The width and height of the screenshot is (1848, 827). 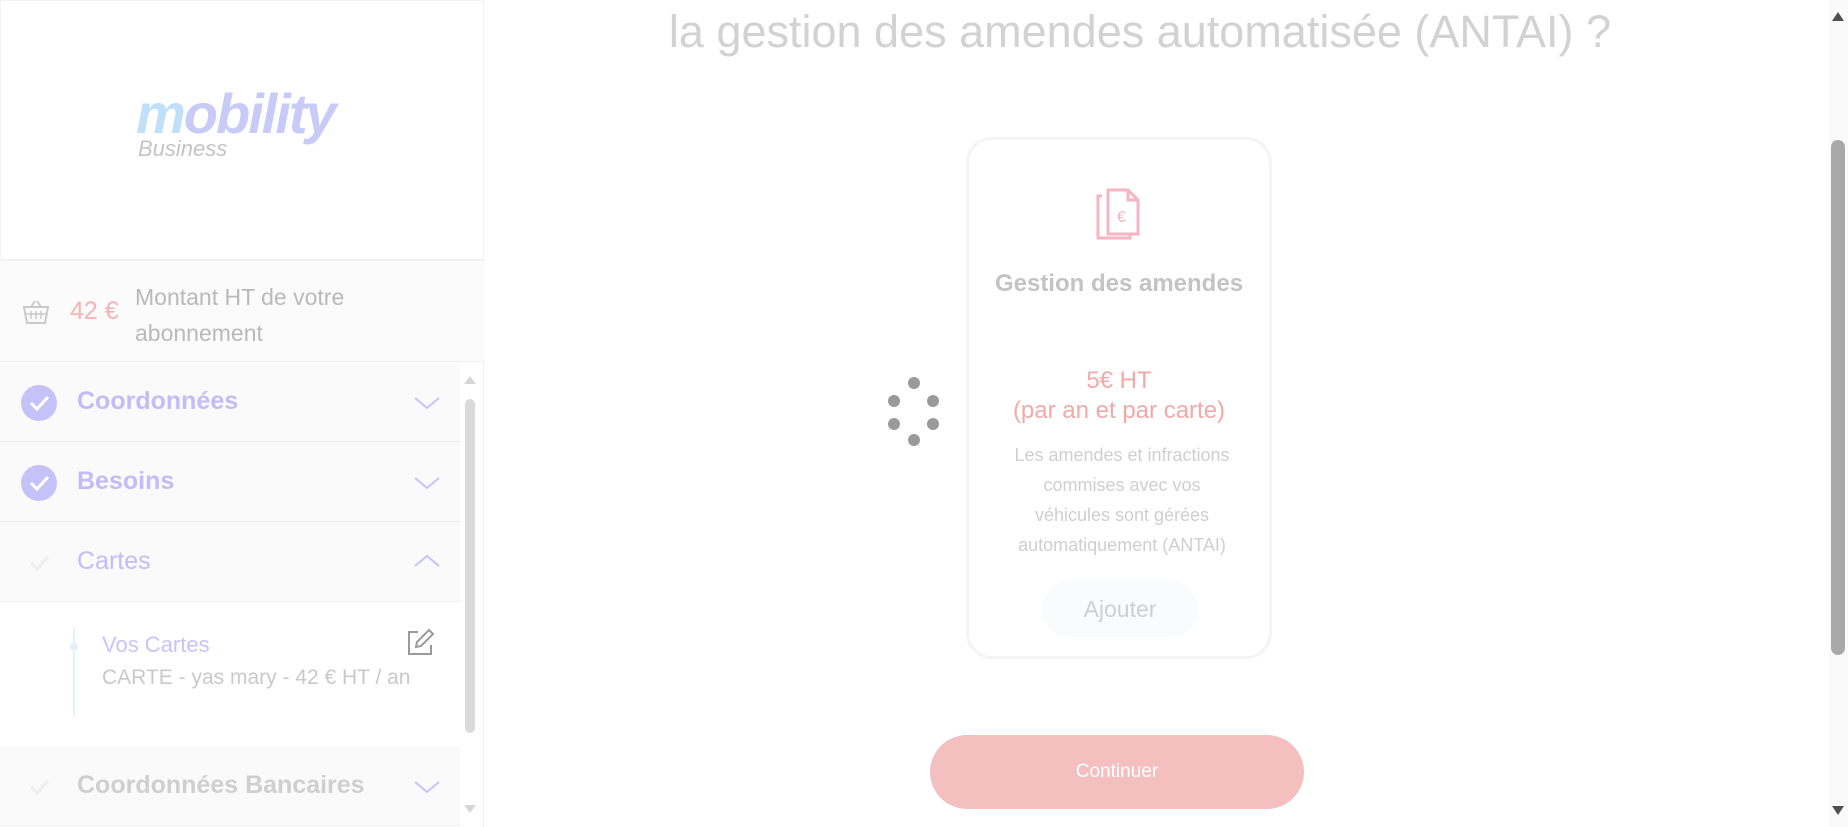 I want to click on continue-button: Continuer, so click(x=1117, y=772).